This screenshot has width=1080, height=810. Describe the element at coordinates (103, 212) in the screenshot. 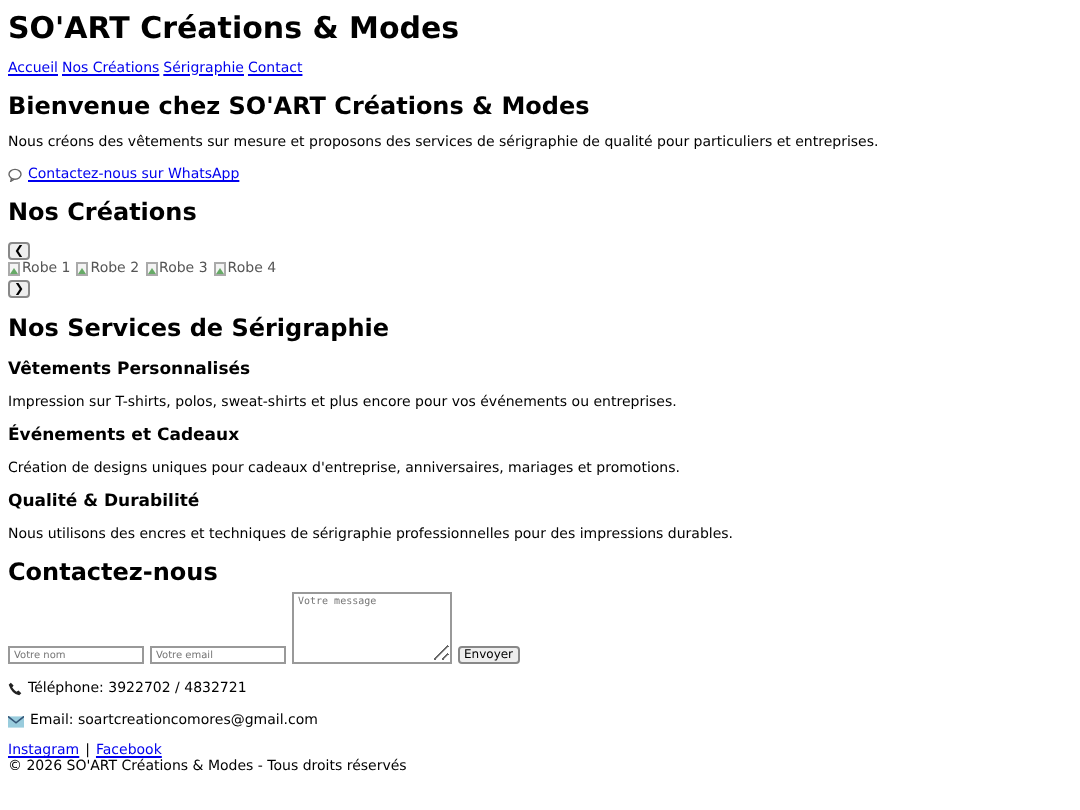

I see `section-heading: Nos Créations` at that location.